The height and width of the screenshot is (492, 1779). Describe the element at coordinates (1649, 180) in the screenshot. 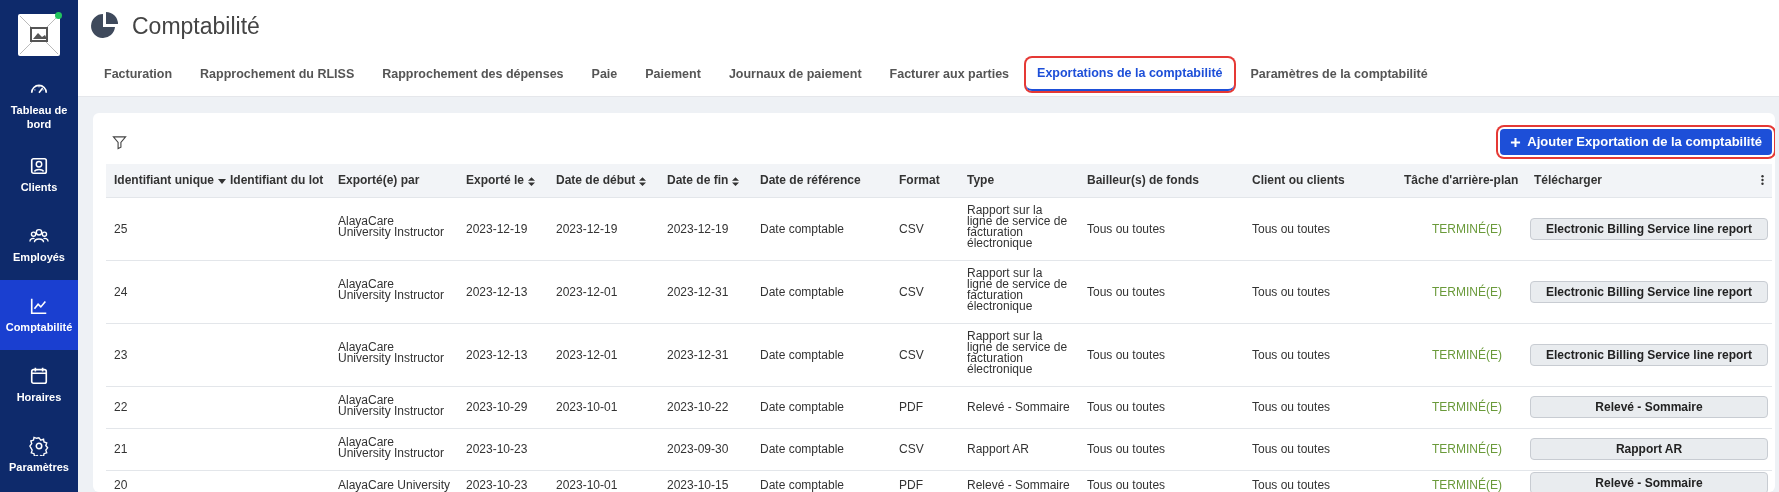

I see `column-header: Télécharger` at that location.